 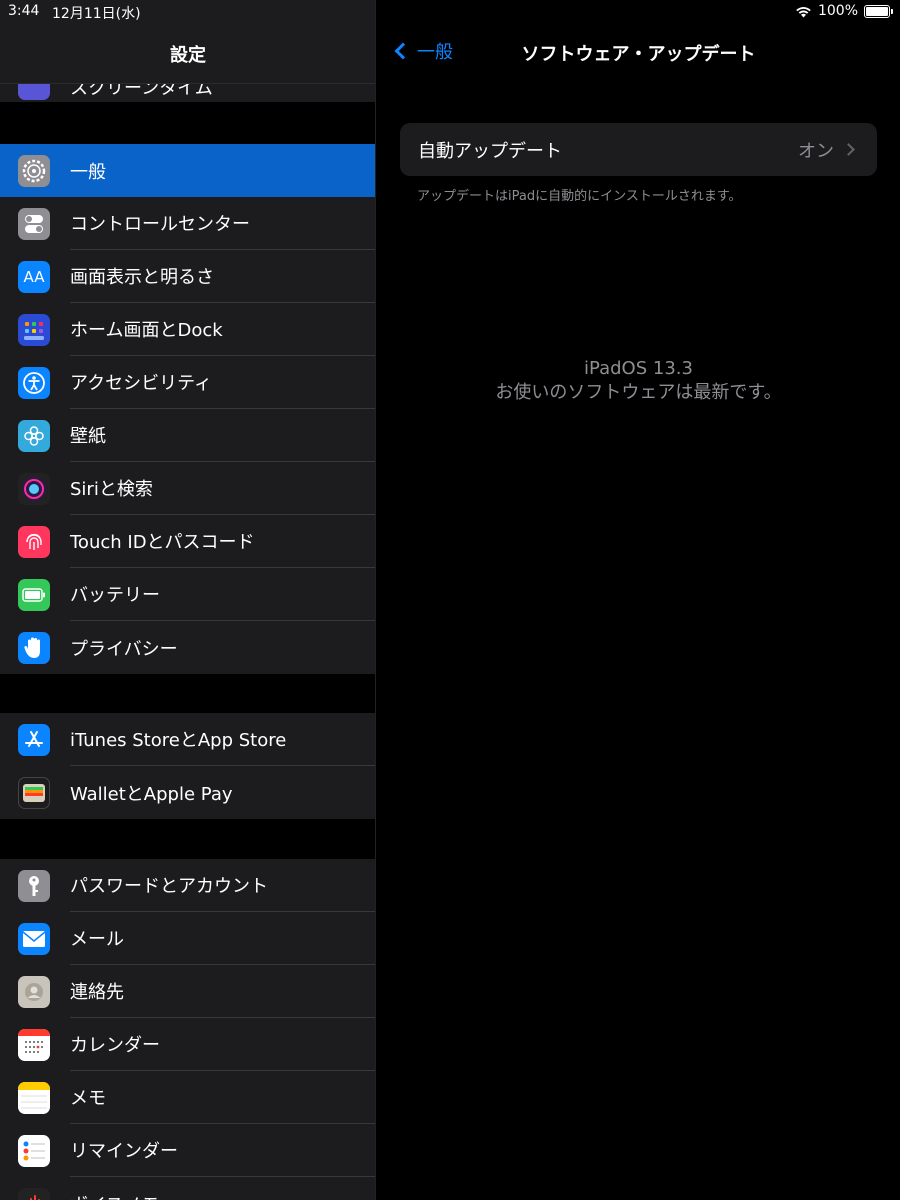 What do you see at coordinates (803, 11) in the screenshot?
I see `wifi-icon` at bounding box center [803, 11].